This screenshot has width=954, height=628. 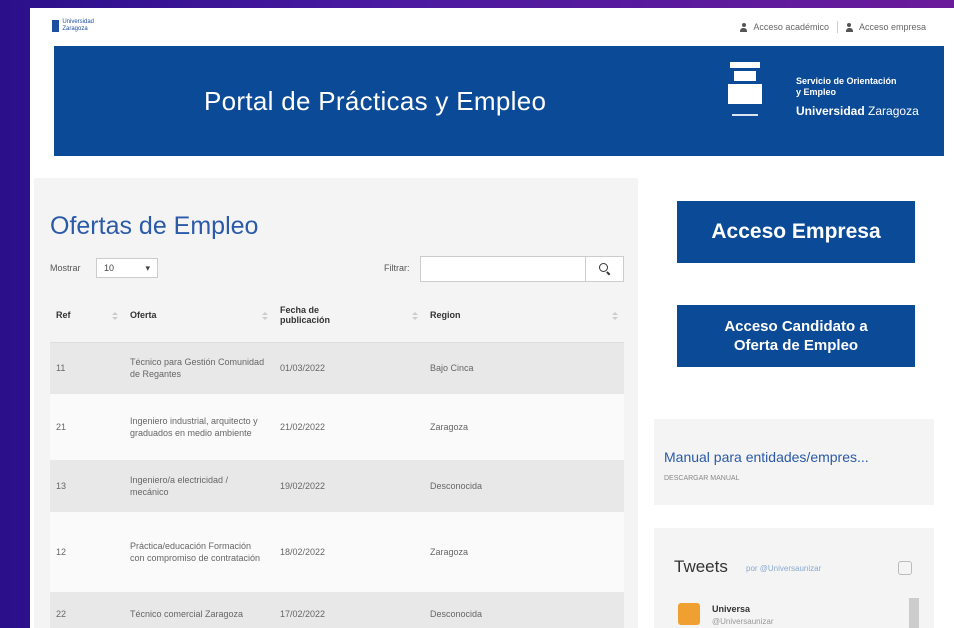 I want to click on show-entries-select: 10 ▾, so click(x=127, y=268).